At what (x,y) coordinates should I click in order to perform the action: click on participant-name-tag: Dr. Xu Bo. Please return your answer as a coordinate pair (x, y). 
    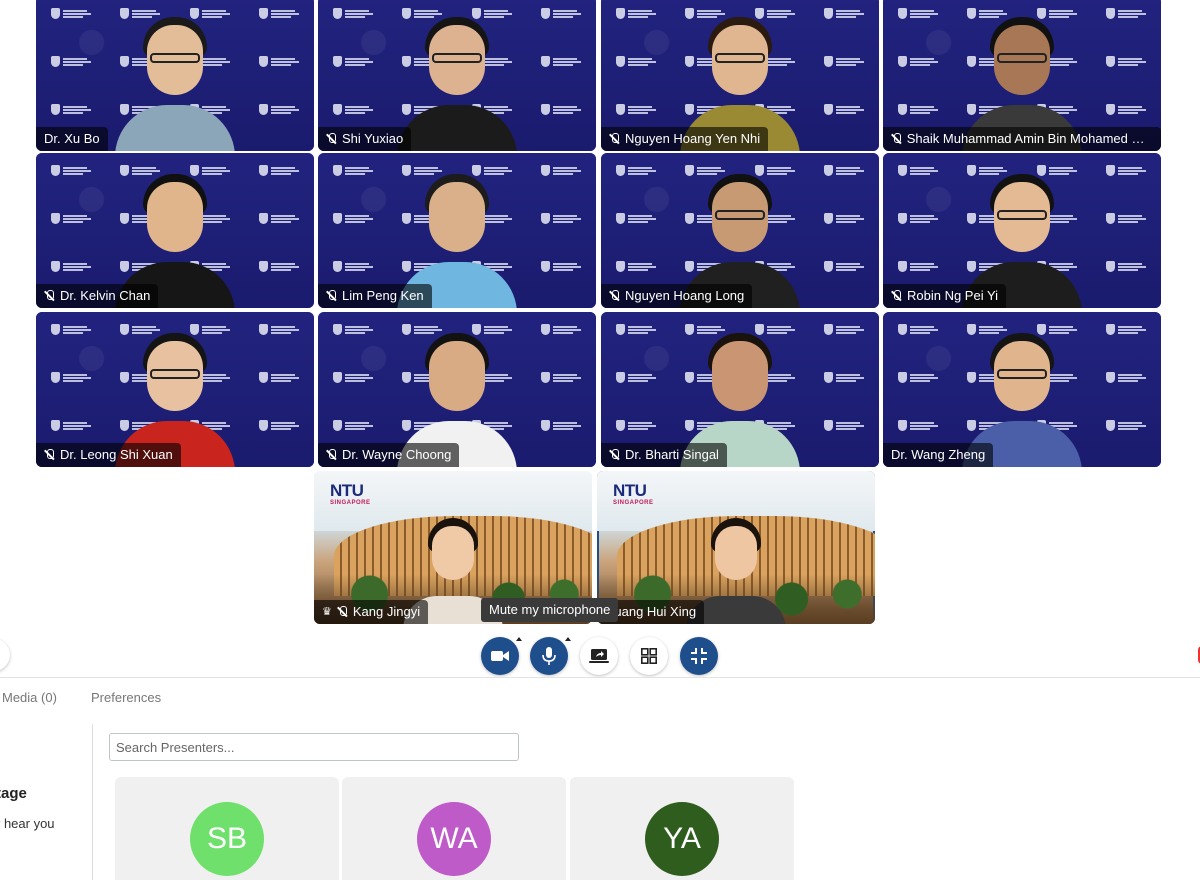
    Looking at the image, I should click on (72, 139).